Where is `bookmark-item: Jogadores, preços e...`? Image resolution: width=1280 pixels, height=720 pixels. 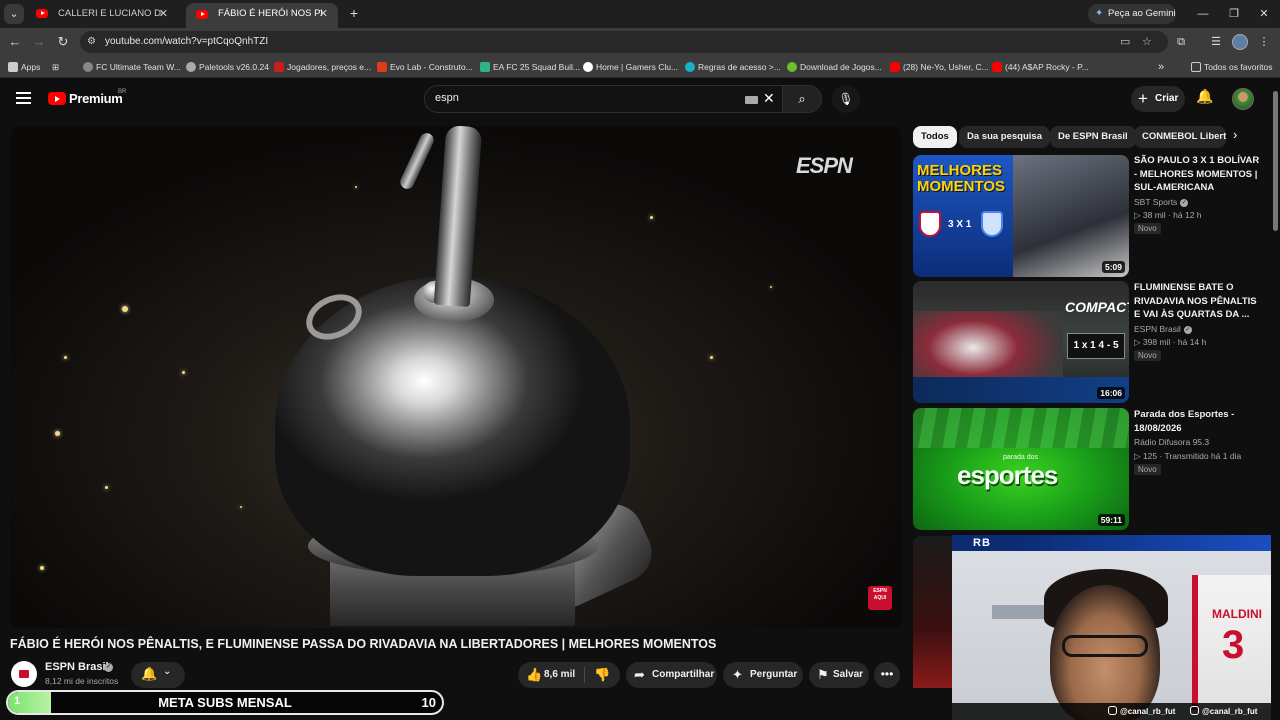 bookmark-item: Jogadores, preços e... is located at coordinates (322, 67).